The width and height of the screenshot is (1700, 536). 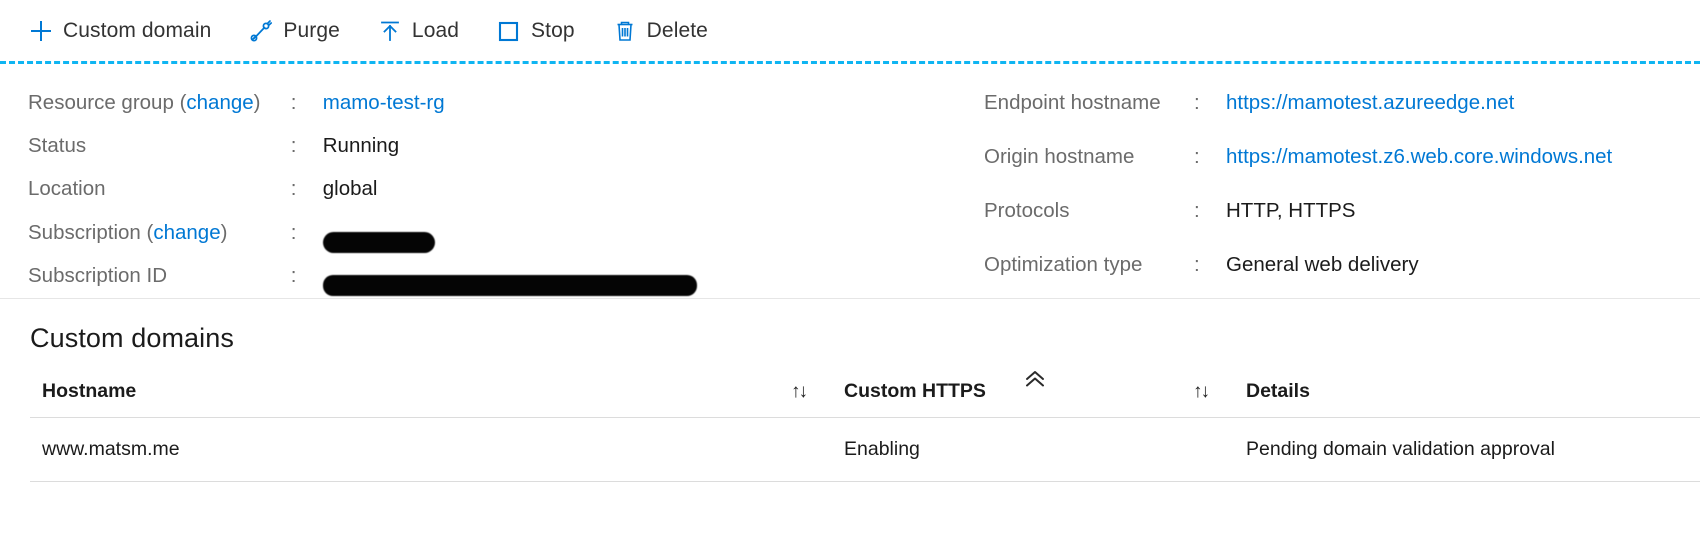 I want to click on column-header-hostname: Hostname ↑↓, so click(x=431, y=399).